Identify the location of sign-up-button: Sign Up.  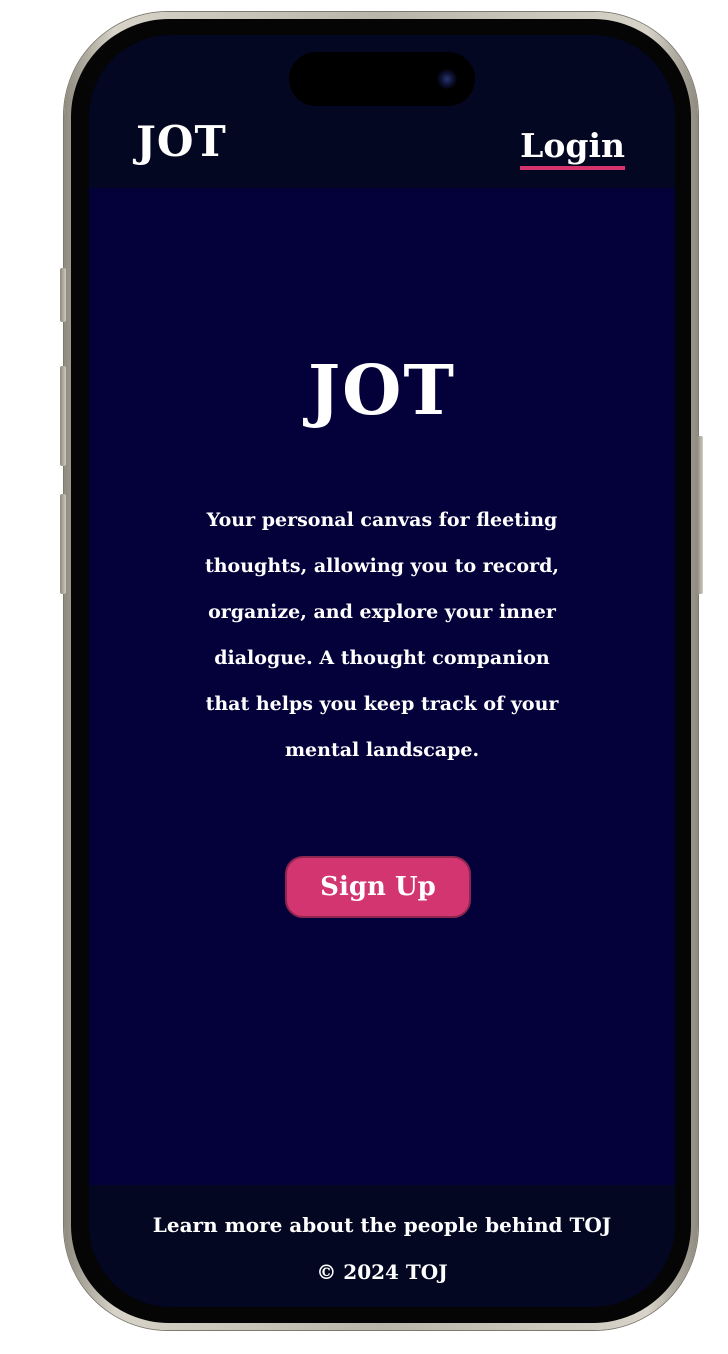
(378, 887).